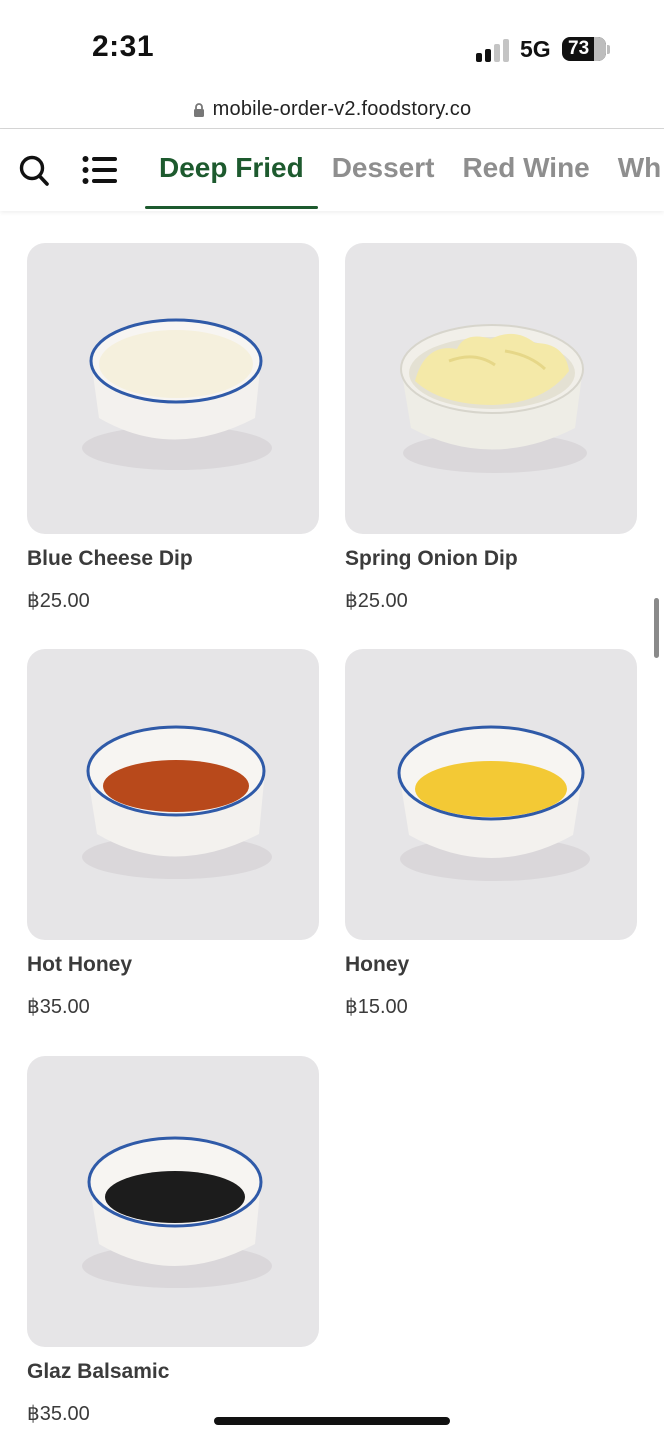 Image resolution: width=664 pixels, height=1440 pixels. Describe the element at coordinates (377, 964) in the screenshot. I see `product-name: Honey` at that location.